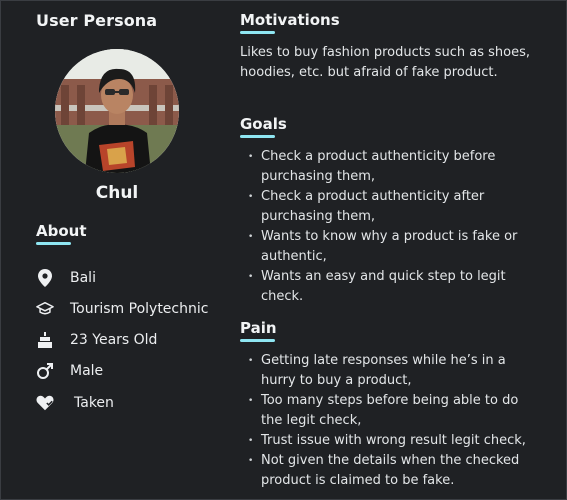 This screenshot has width=567, height=500. I want to click on about-item-label: Bali, so click(83, 278).